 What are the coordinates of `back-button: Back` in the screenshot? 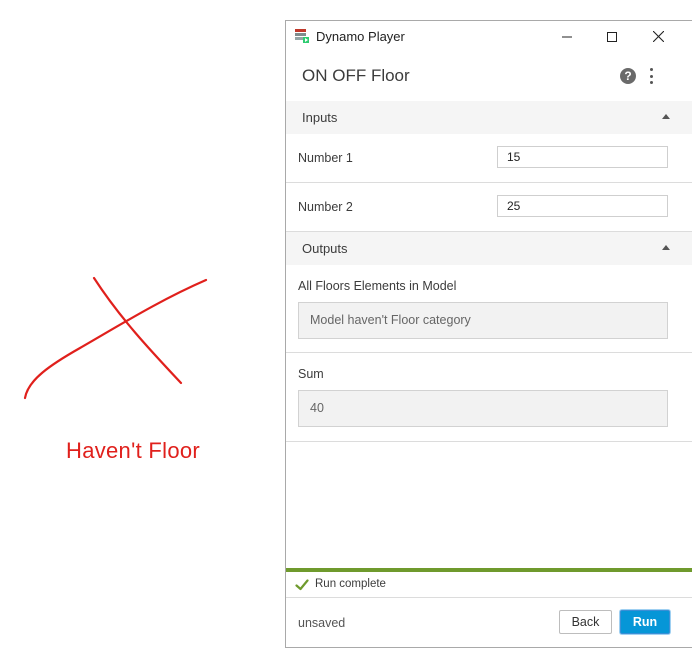 It's located at (585, 622).